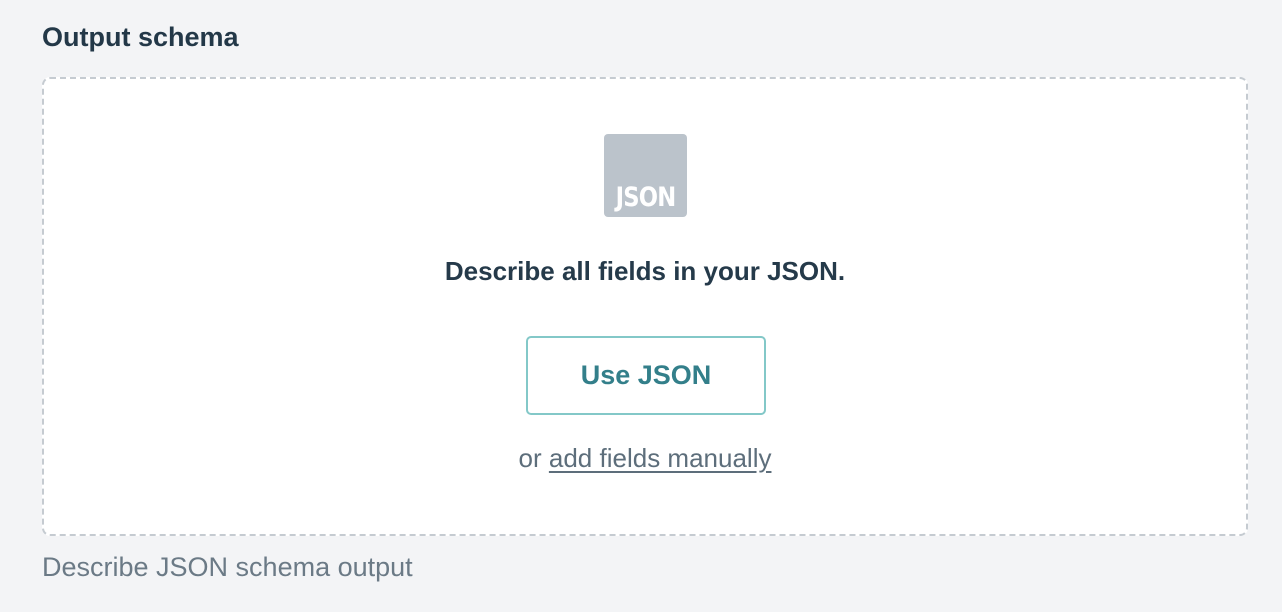 This screenshot has width=1282, height=612. What do you see at coordinates (645, 175) in the screenshot?
I see `json-file-icon: JSON` at bounding box center [645, 175].